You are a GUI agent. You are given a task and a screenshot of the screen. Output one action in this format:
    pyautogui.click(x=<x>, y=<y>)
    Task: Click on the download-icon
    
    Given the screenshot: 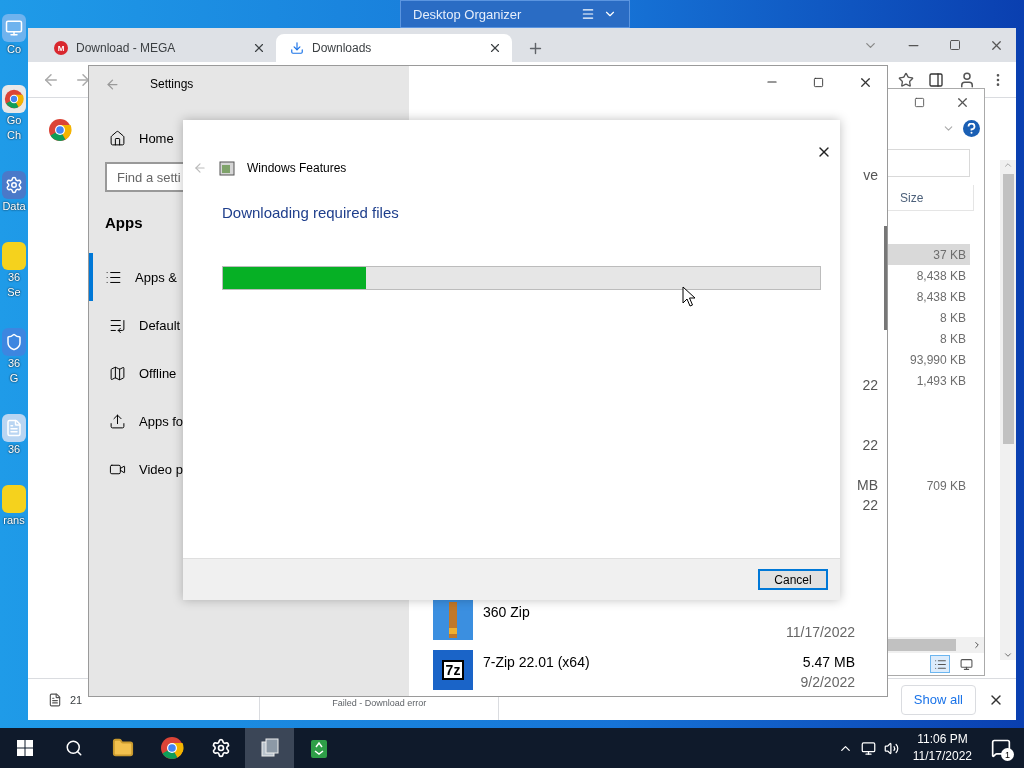 What is the action you would take?
    pyautogui.click(x=297, y=48)
    